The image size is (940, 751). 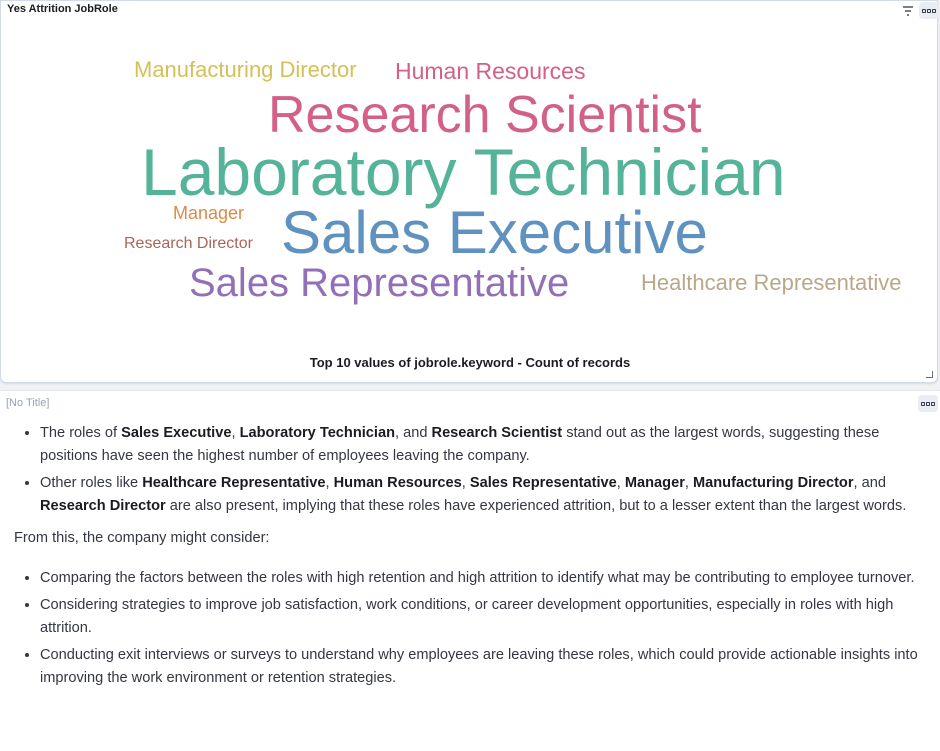 I want to click on word-human-resources: Human Resources, so click(x=490, y=71).